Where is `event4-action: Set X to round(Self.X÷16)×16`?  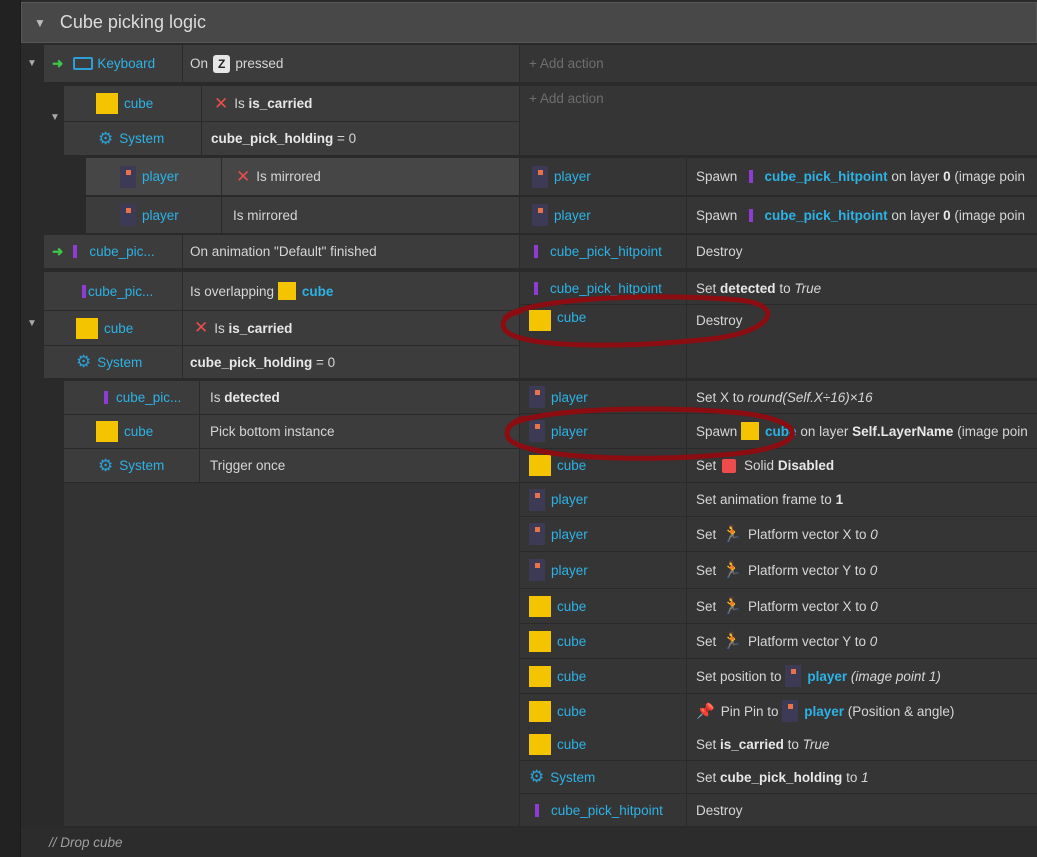
event4-action: Set X to round(Self.X÷16)×16 is located at coordinates (862, 397).